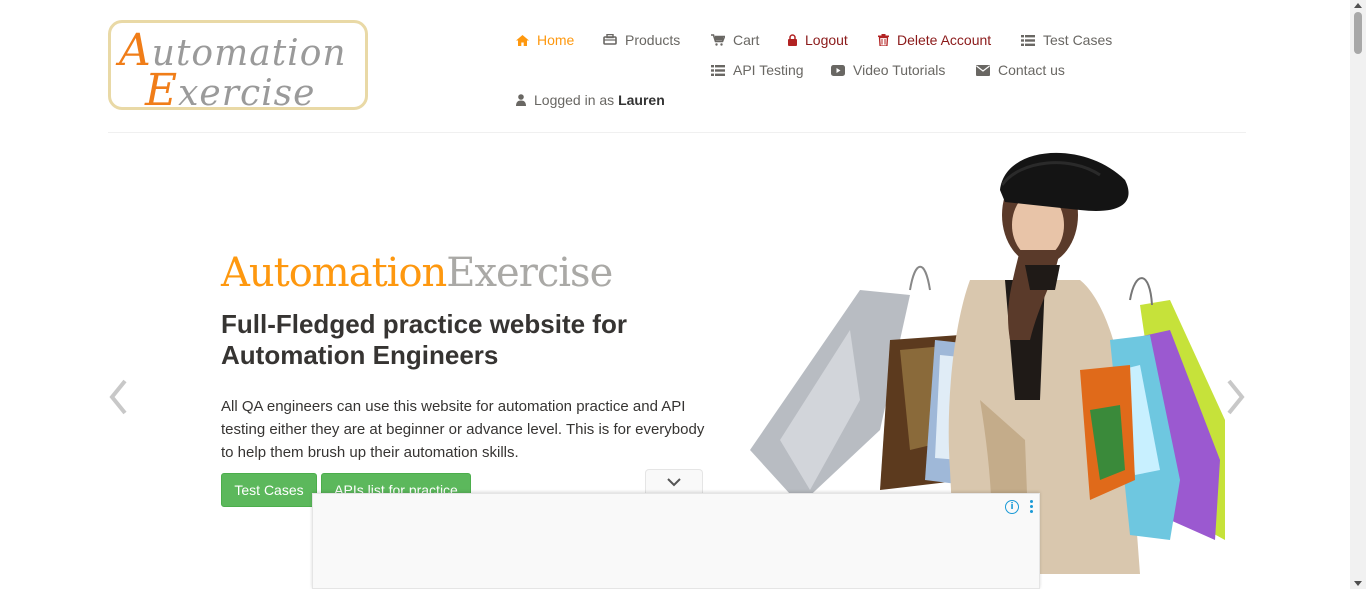  Describe the element at coordinates (599, 100) in the screenshot. I see `logged-in-label: Logged in as Lauren` at that location.